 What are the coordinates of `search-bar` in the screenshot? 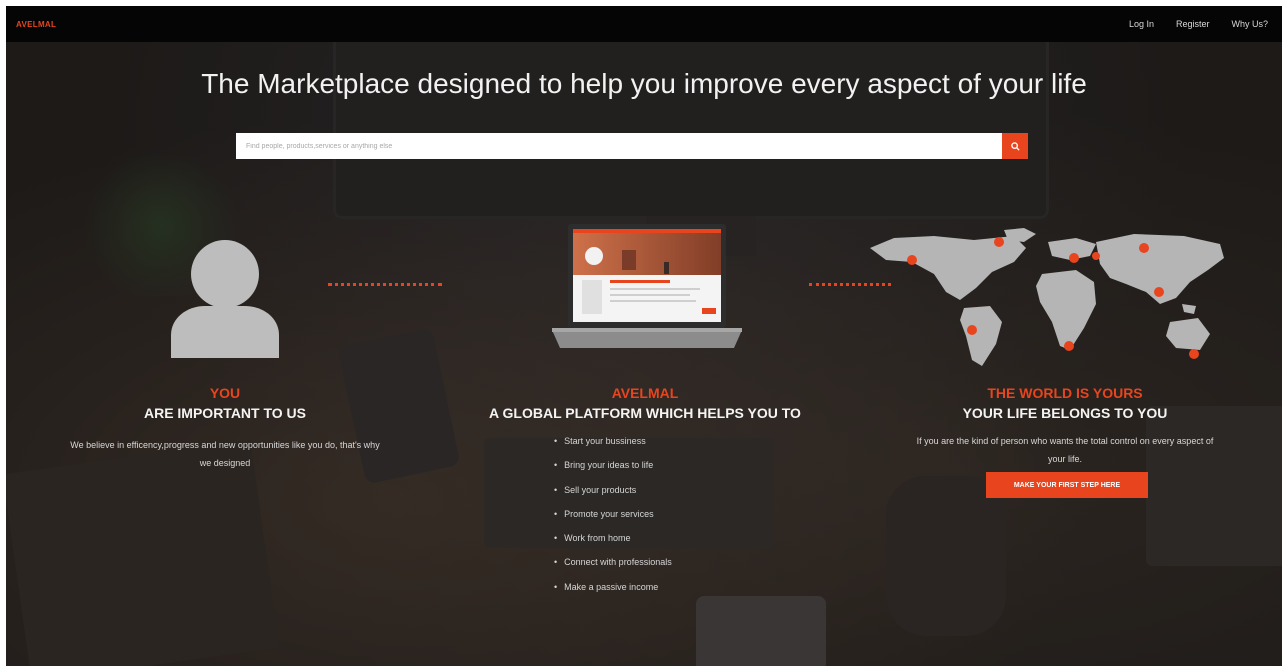 It's located at (632, 146).